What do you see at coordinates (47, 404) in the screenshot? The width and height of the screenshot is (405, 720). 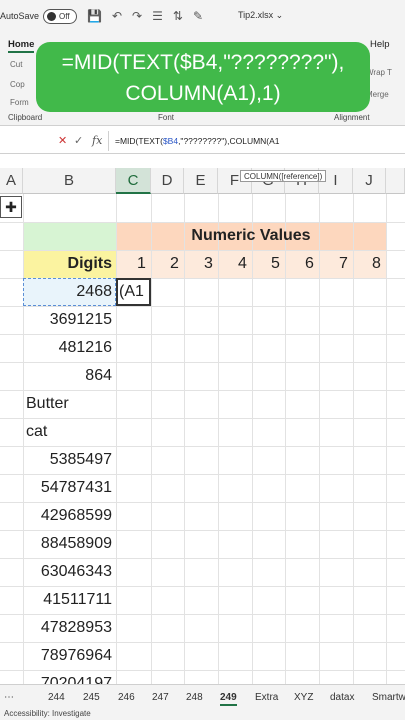 I see `b-cell: Butter` at bounding box center [47, 404].